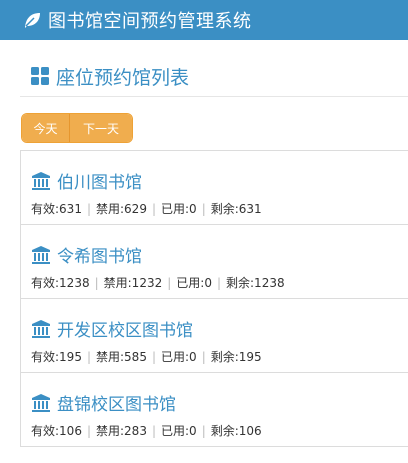 This screenshot has width=408, height=463. What do you see at coordinates (99, 180) in the screenshot?
I see `library-name: 伯川图书馆` at bounding box center [99, 180].